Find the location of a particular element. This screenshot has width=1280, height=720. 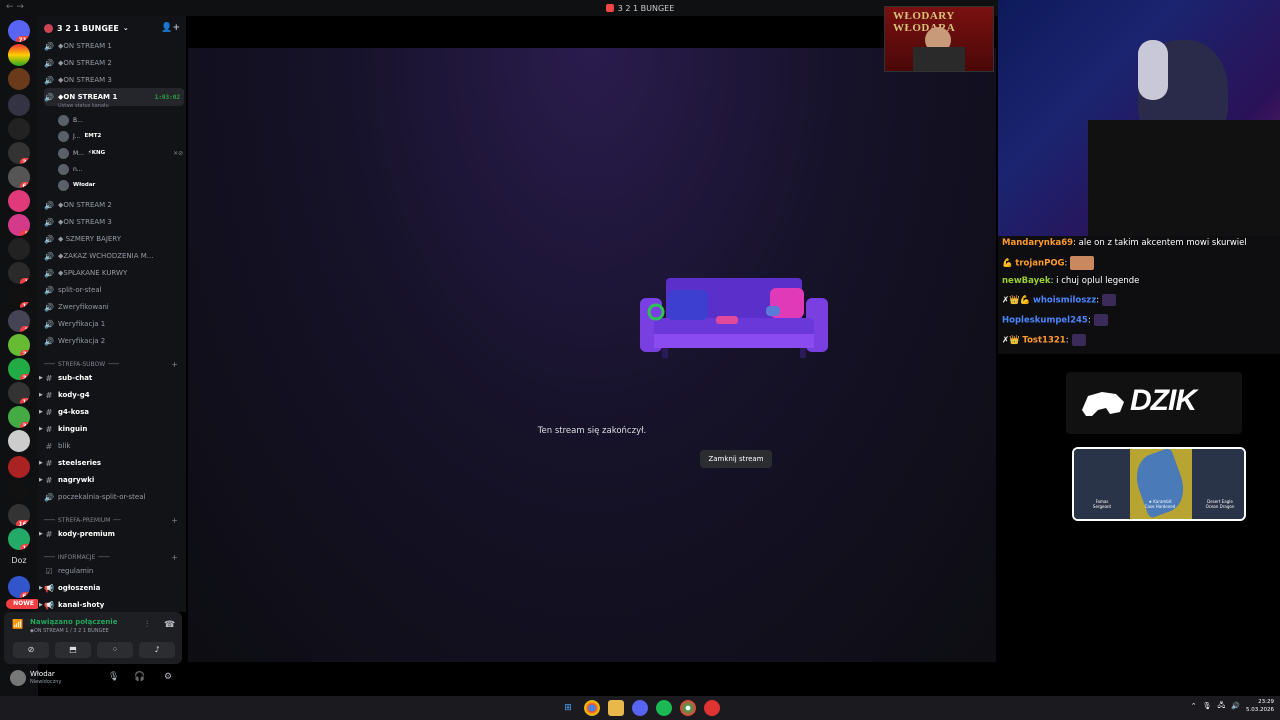

sponsor-name: DZIK is located at coordinates (1163, 400).